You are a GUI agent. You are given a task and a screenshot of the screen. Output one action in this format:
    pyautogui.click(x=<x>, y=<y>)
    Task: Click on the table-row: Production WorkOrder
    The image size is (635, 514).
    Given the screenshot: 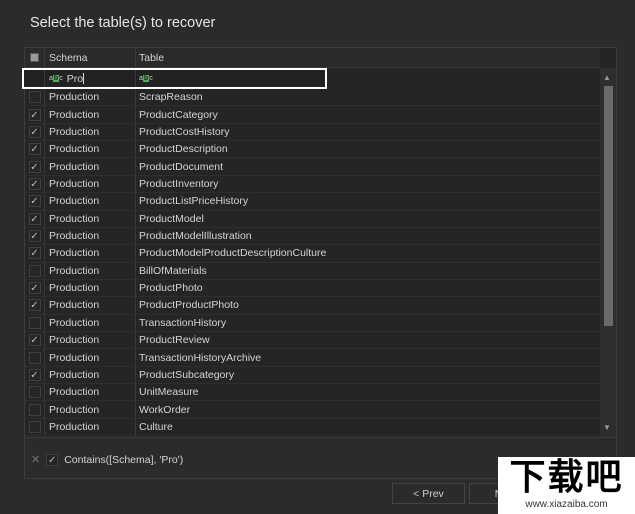 What is the action you would take?
    pyautogui.click(x=312, y=410)
    